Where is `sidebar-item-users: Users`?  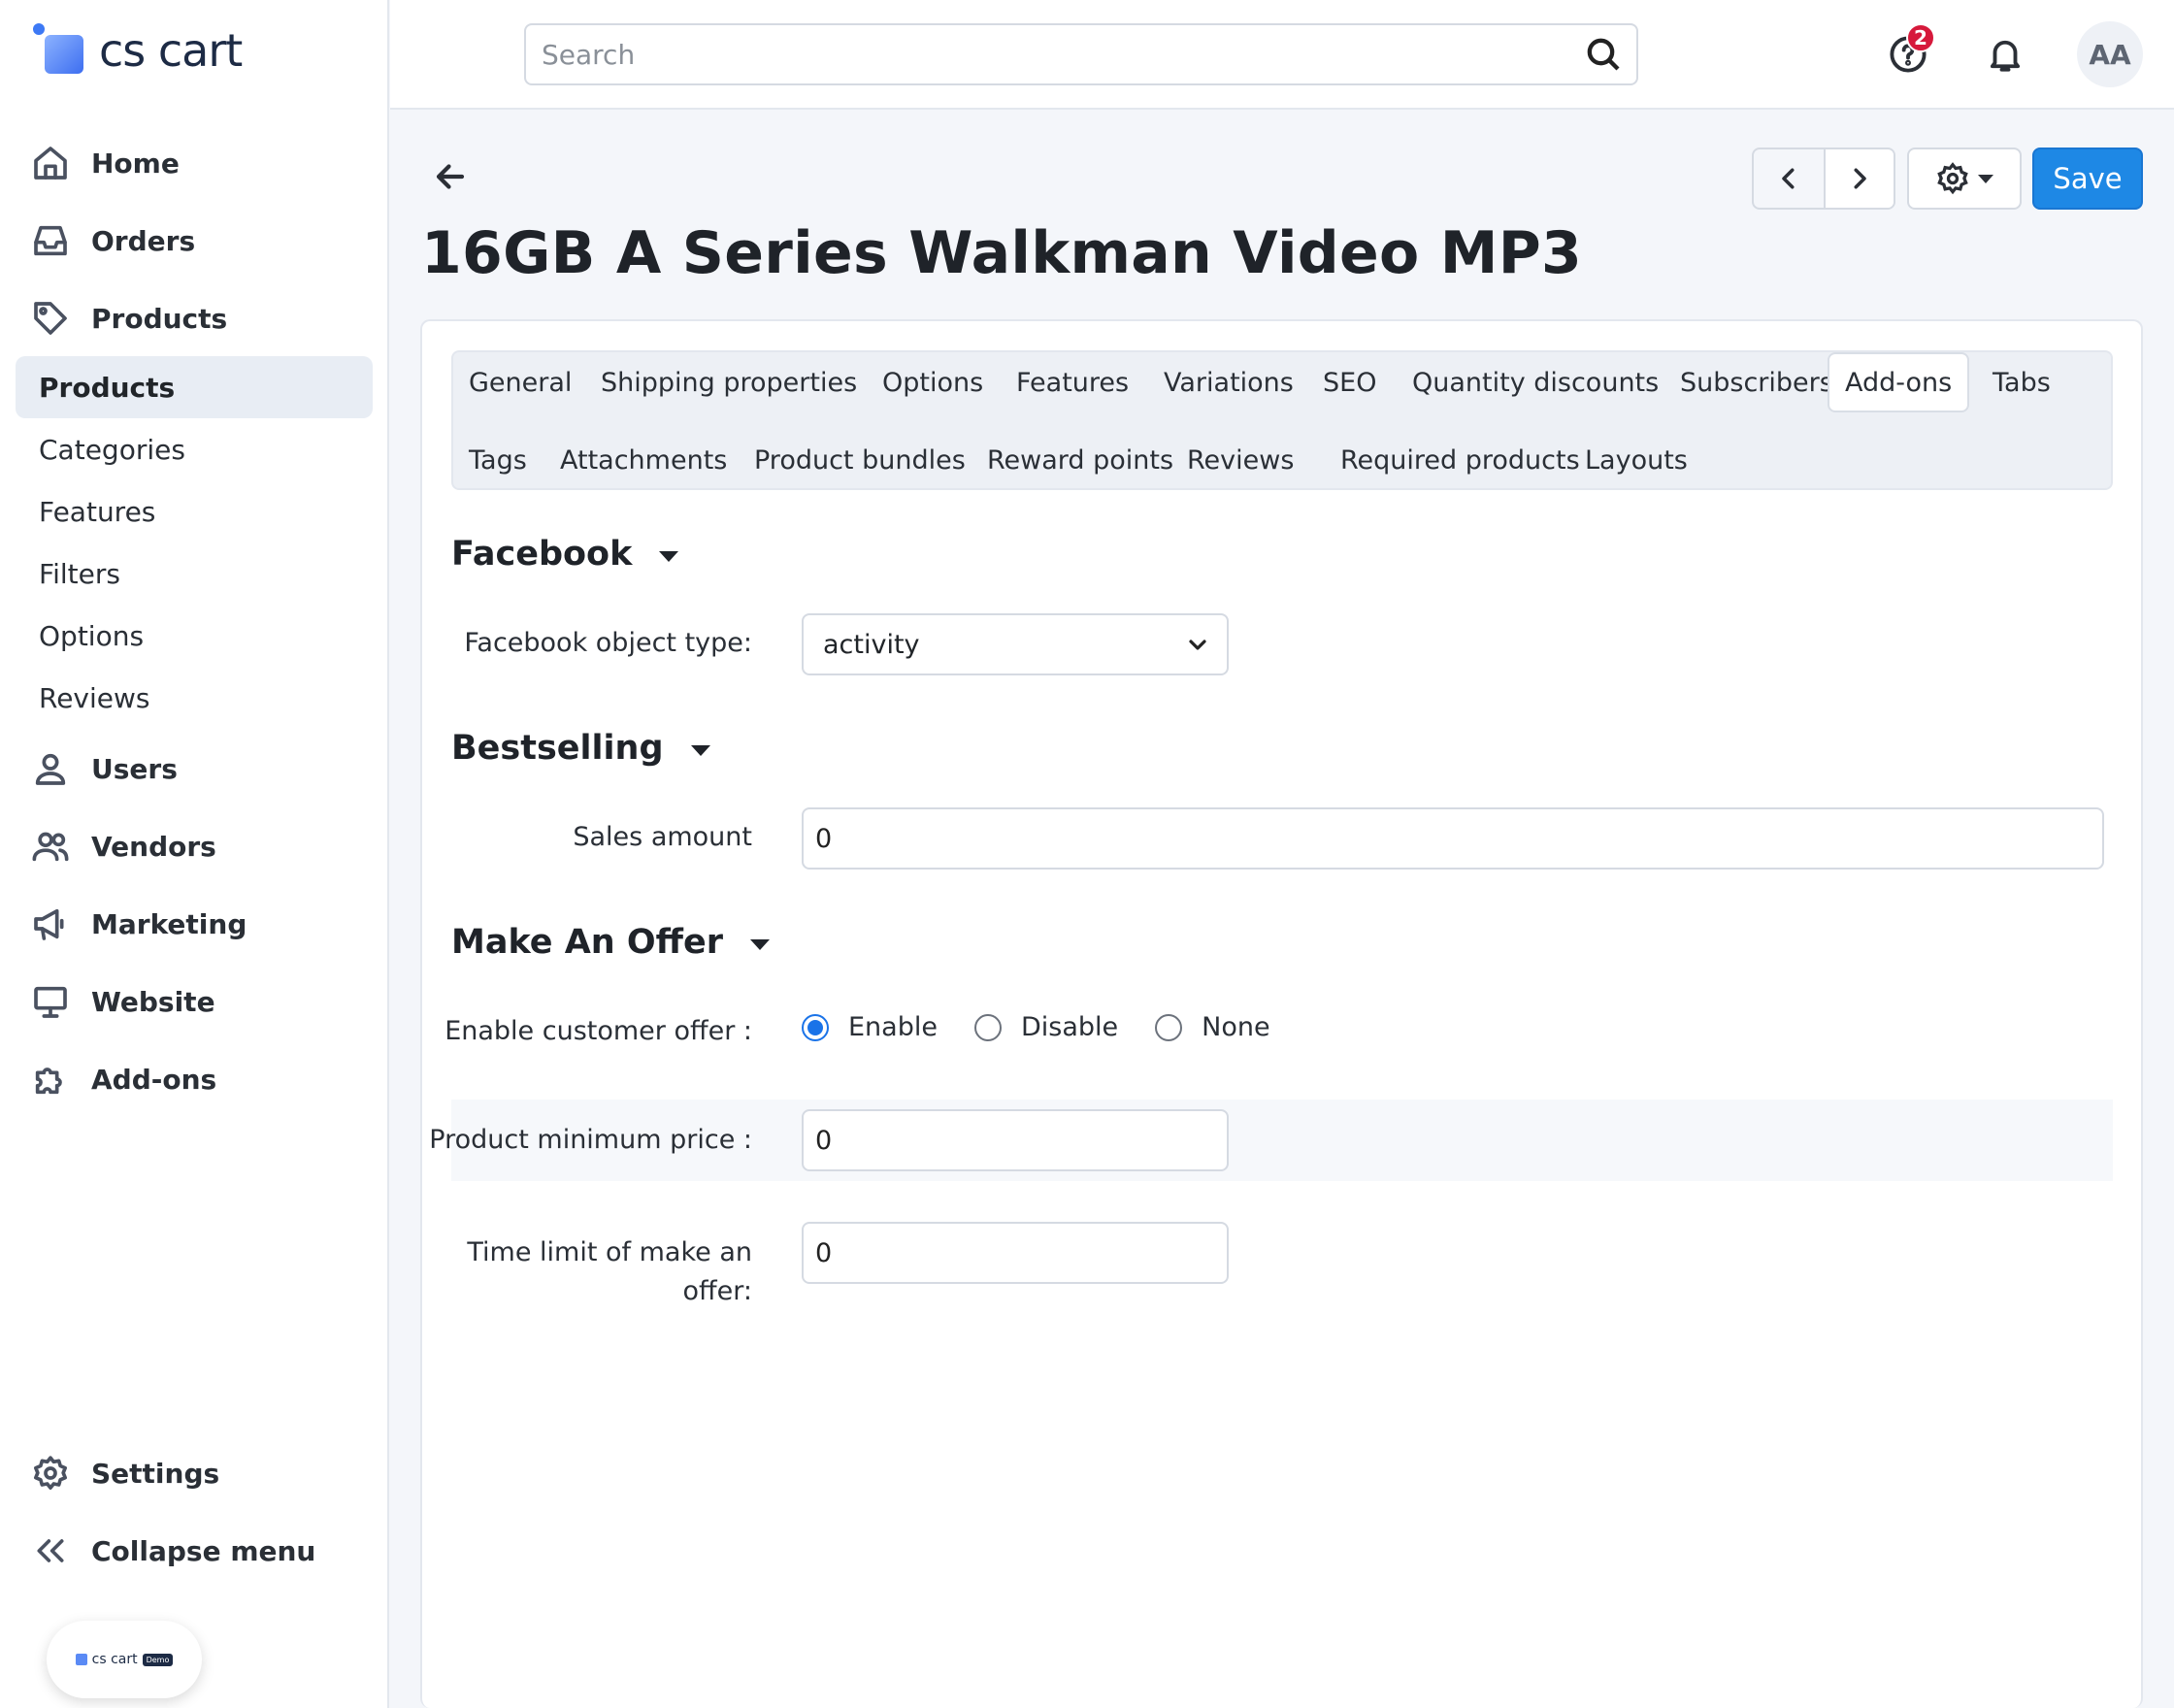 sidebar-item-users: Users is located at coordinates (103, 768).